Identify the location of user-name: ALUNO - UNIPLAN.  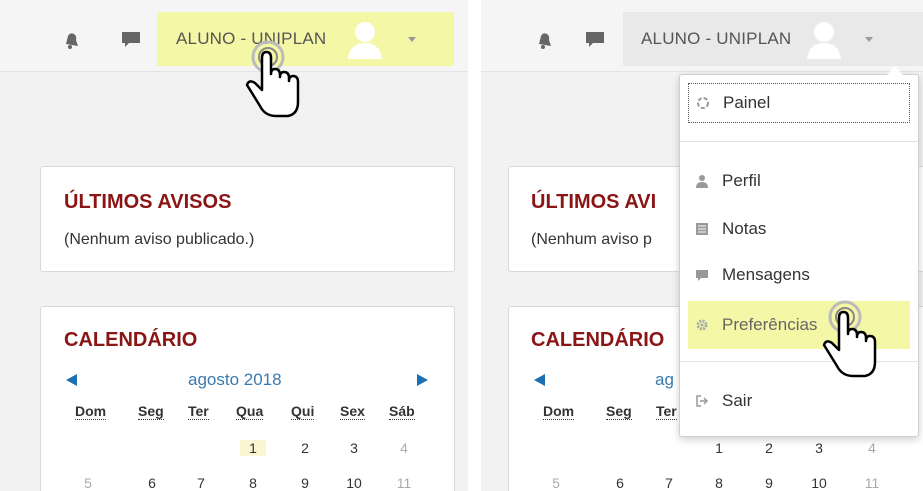
(716, 38).